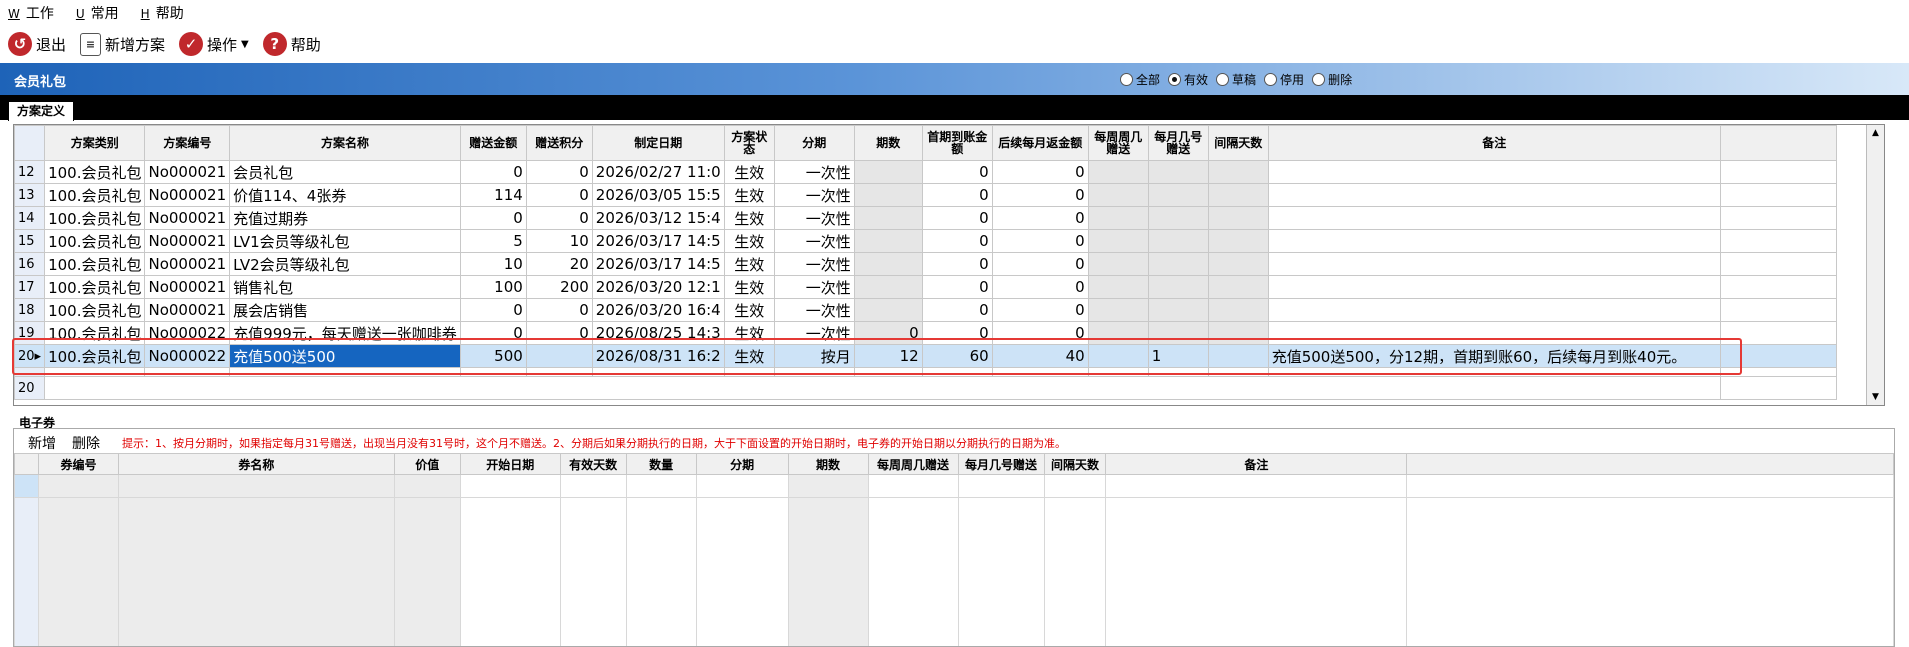  I want to click on cell-monthly: 40, so click(1040, 356).